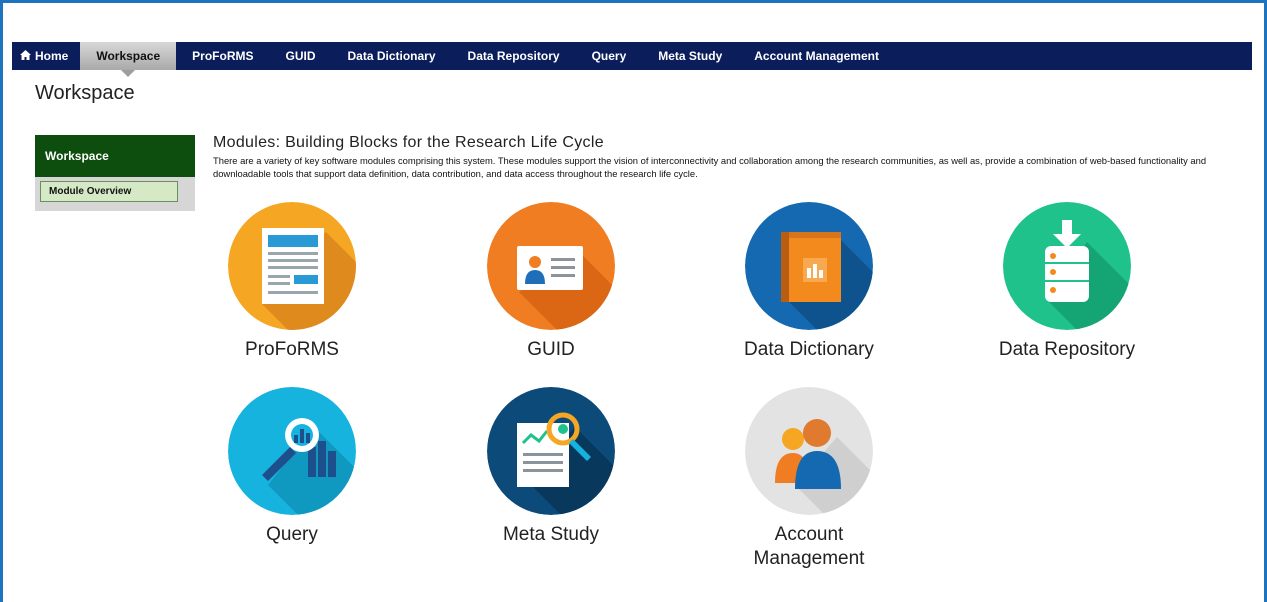 The image size is (1267, 602). Describe the element at coordinates (25, 56) in the screenshot. I see `home-icon` at that location.